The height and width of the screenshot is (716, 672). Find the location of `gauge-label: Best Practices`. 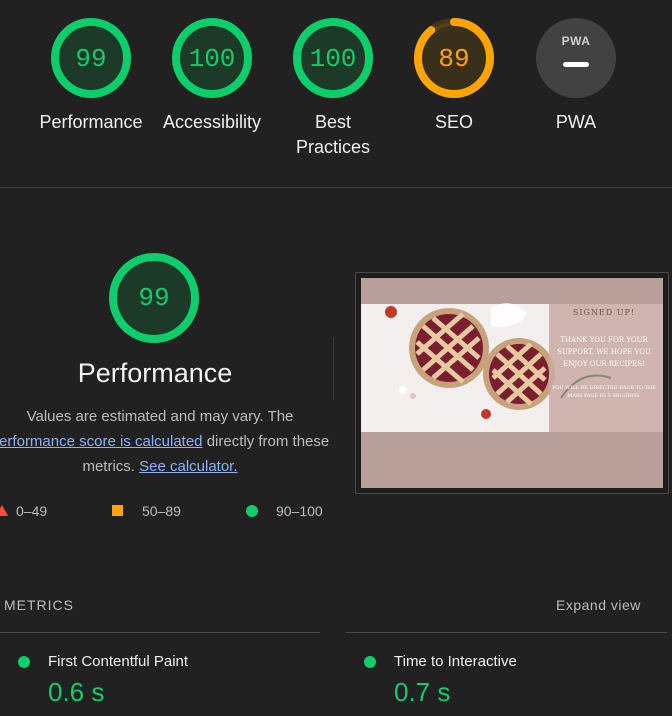

gauge-label: Best Practices is located at coordinates (333, 134).